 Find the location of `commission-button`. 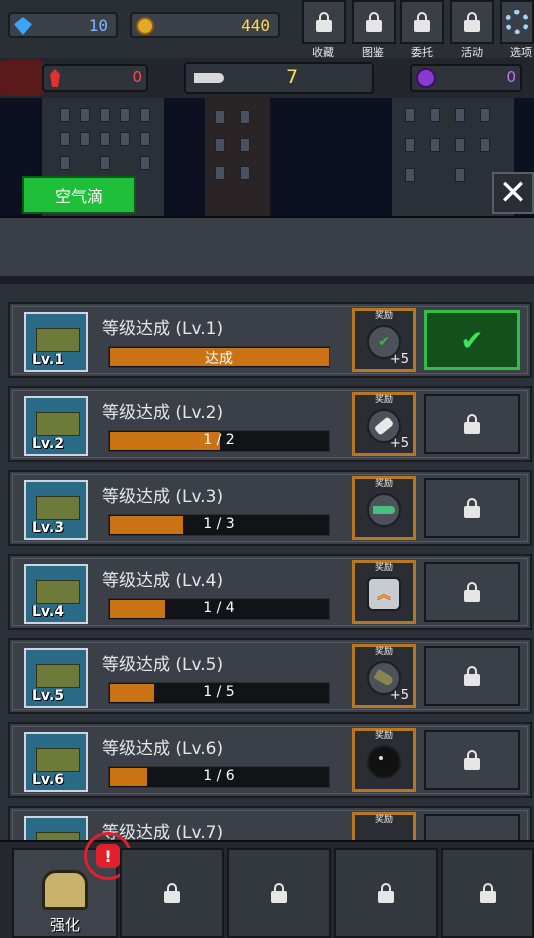

commission-button is located at coordinates (422, 22).